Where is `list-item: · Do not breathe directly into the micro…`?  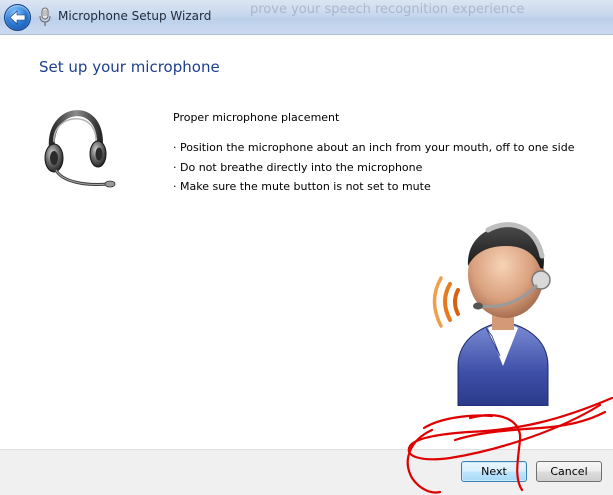
list-item: · Do not breathe directly into the micro… is located at coordinates (298, 167).